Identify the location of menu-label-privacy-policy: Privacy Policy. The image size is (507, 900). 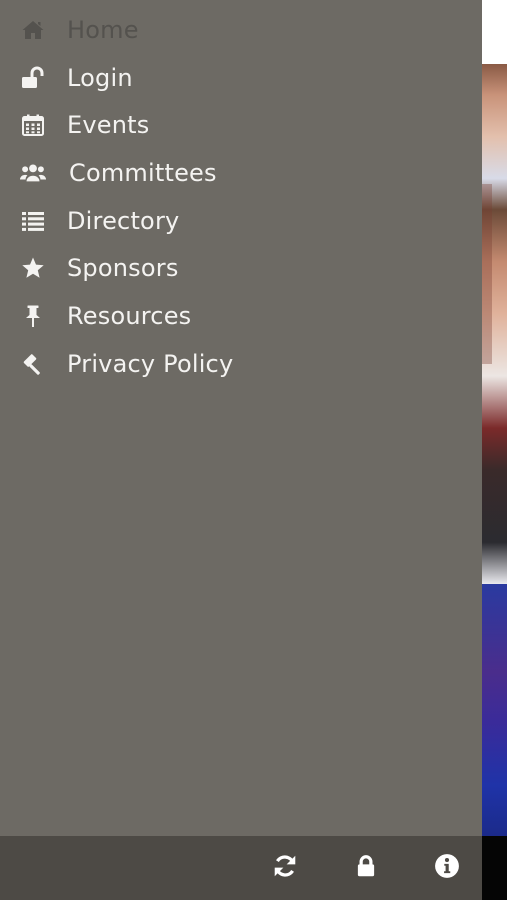
(150, 363).